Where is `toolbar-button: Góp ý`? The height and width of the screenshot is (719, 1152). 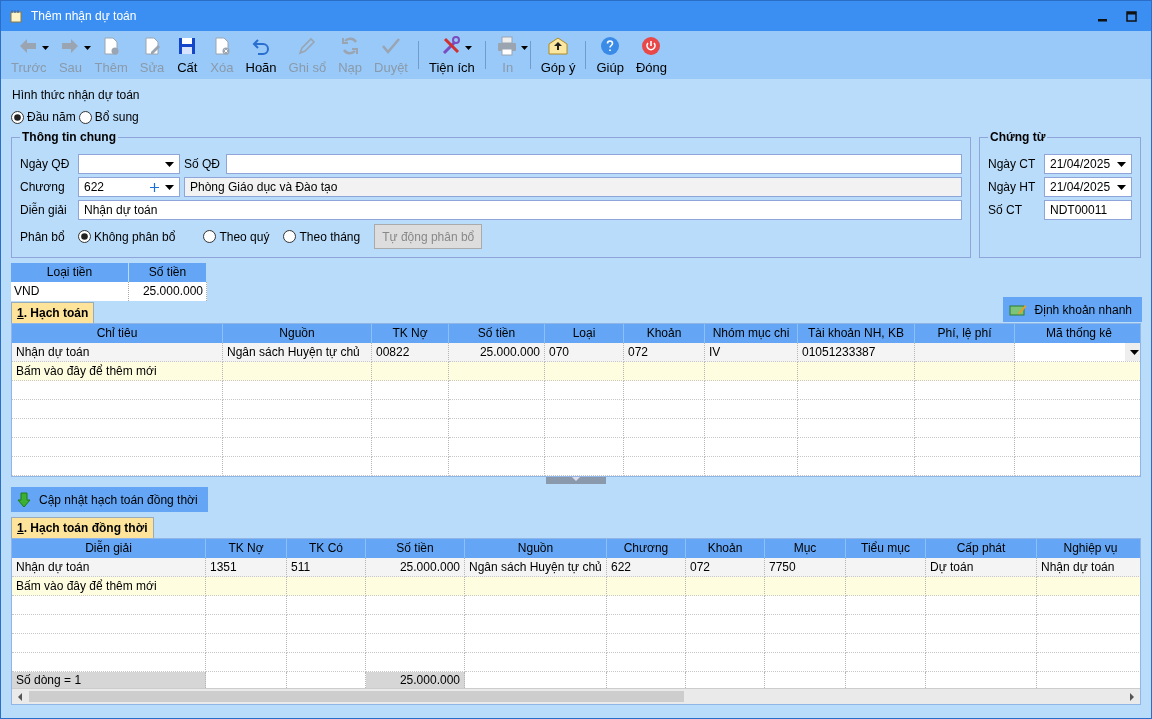 toolbar-button: Góp ý is located at coordinates (558, 55).